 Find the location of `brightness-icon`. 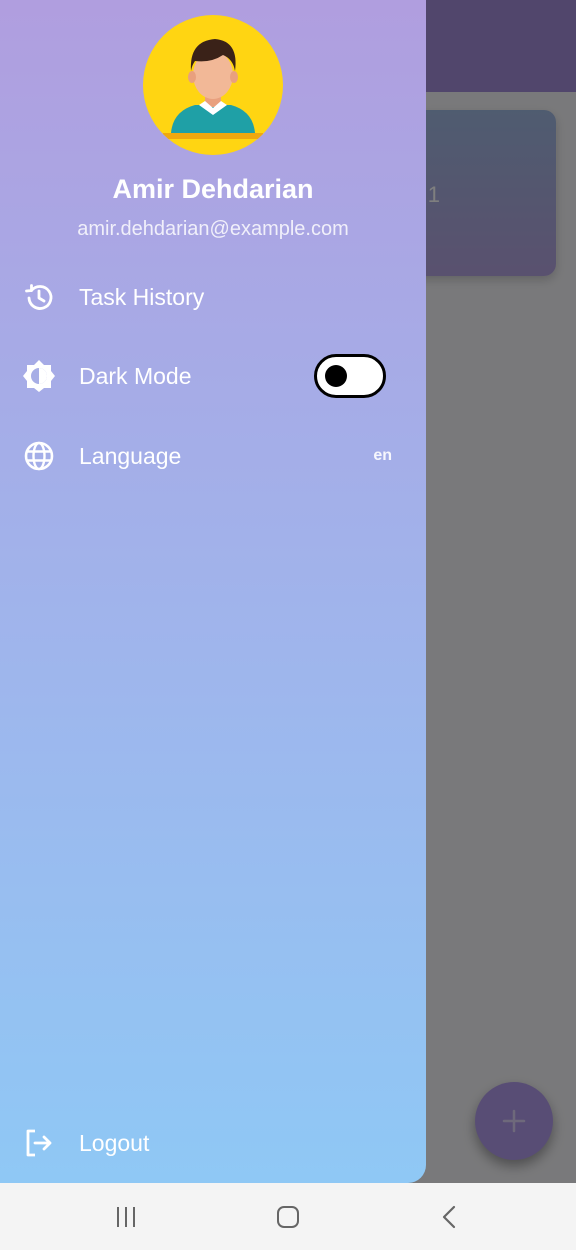

brightness-icon is located at coordinates (39, 376).